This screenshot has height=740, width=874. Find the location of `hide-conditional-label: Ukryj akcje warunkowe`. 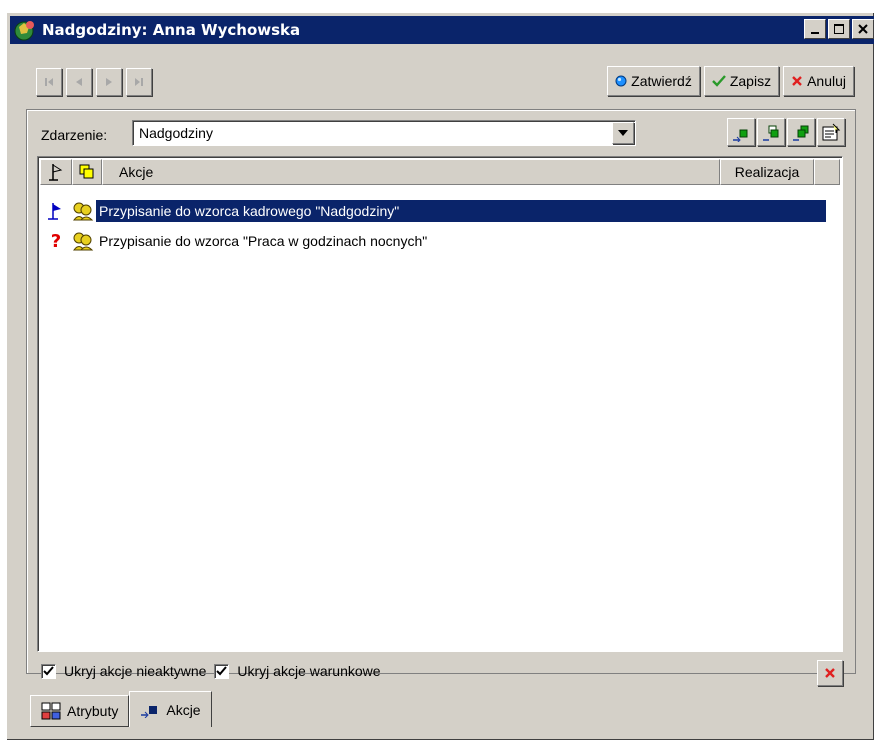

hide-conditional-label: Ukryj akcje warunkowe is located at coordinates (309, 671).